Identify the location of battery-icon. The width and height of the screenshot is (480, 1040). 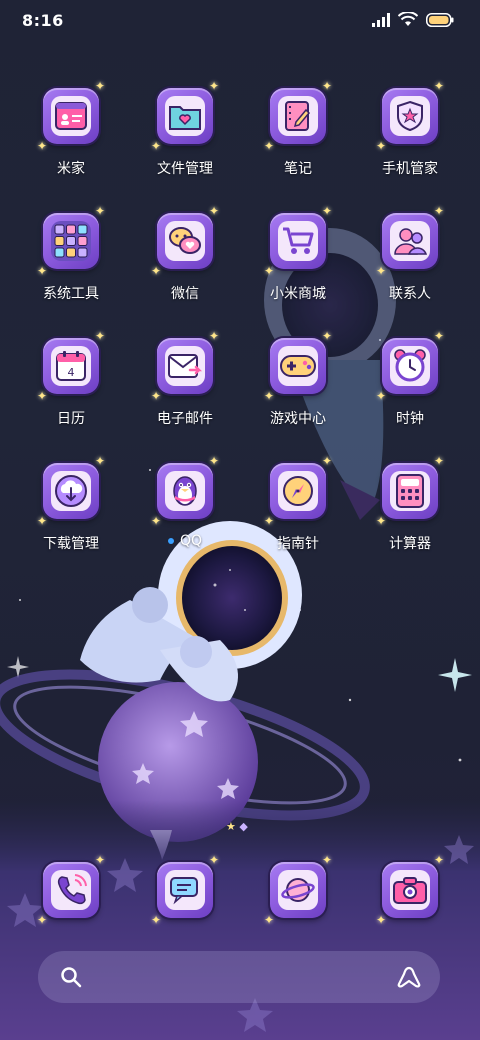
(440, 19).